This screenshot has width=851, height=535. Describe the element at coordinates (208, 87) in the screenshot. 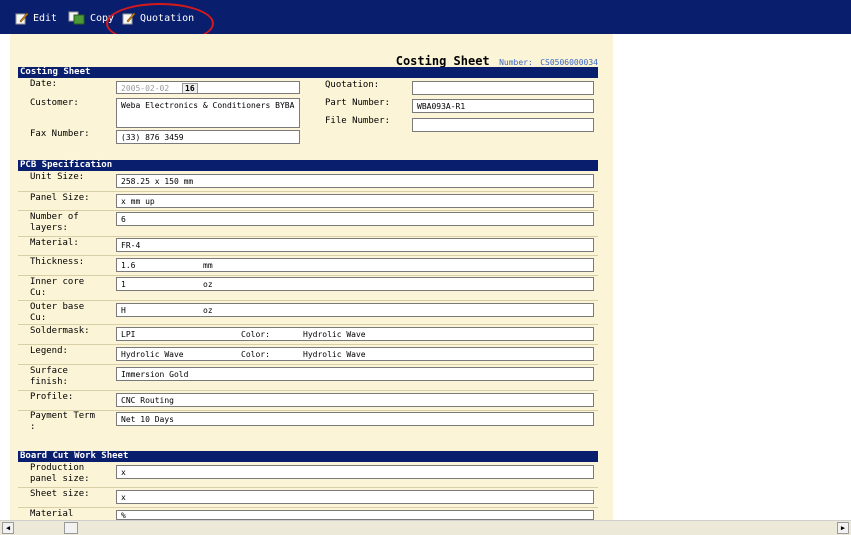

I see `date-field: 2005-02-02 16` at that location.